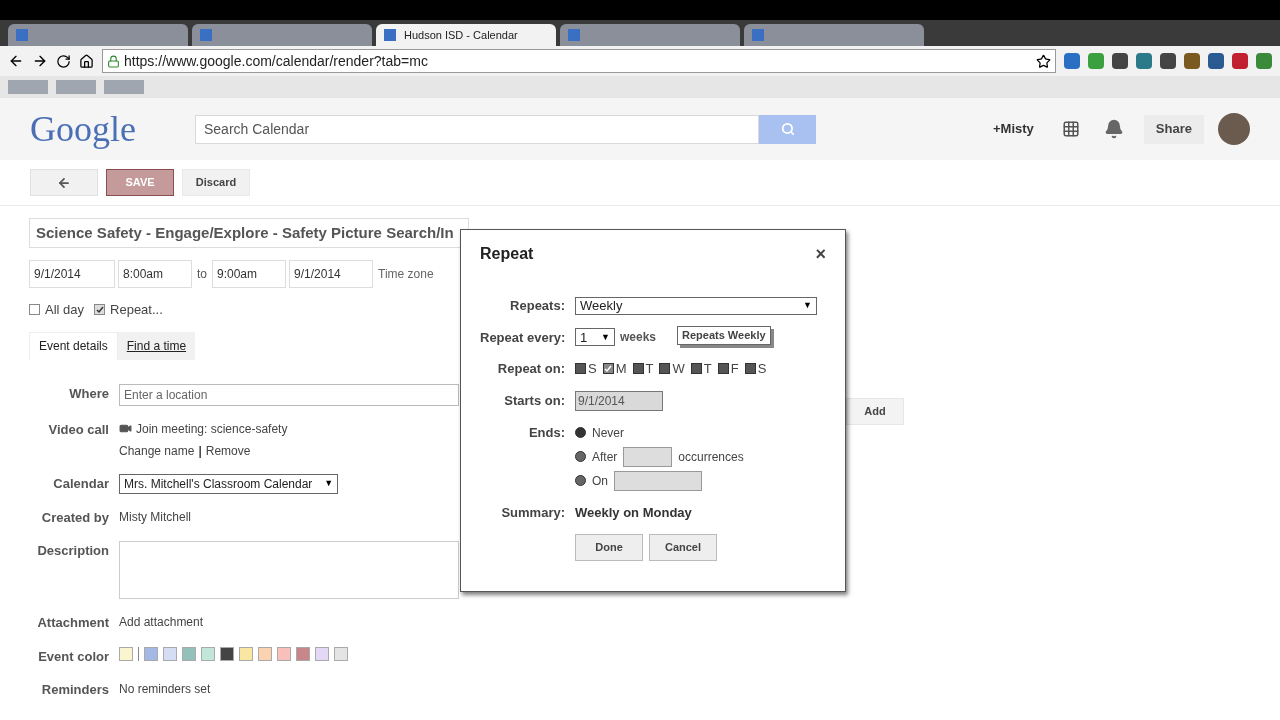  I want to click on summary-text: Weekly on Monday, so click(634, 512).